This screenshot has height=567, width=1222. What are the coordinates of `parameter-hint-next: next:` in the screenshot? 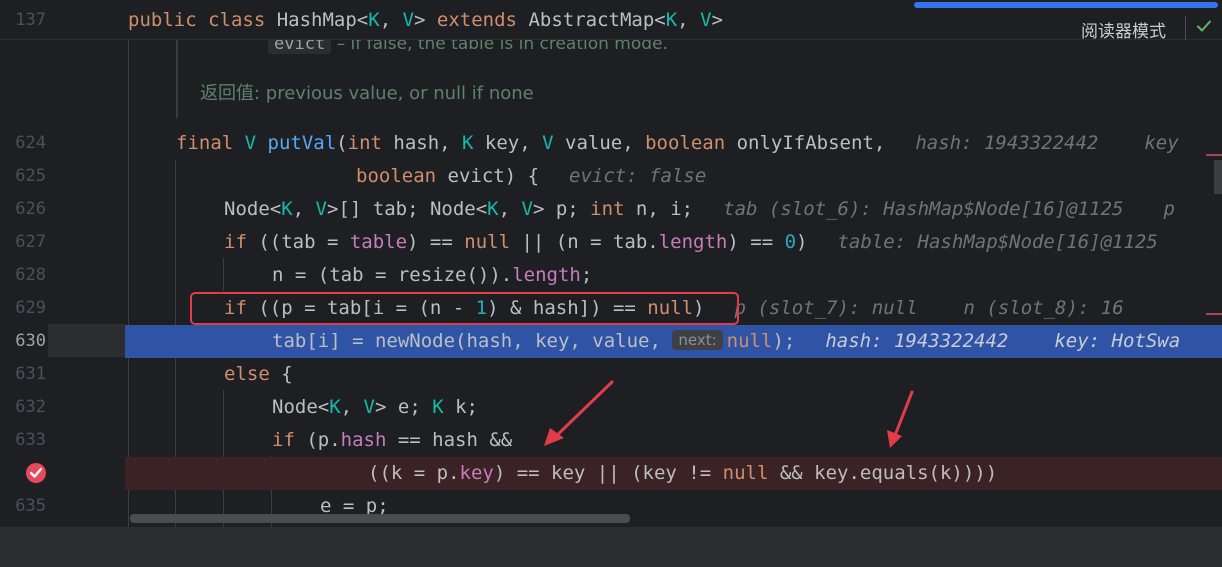 It's located at (697, 340).